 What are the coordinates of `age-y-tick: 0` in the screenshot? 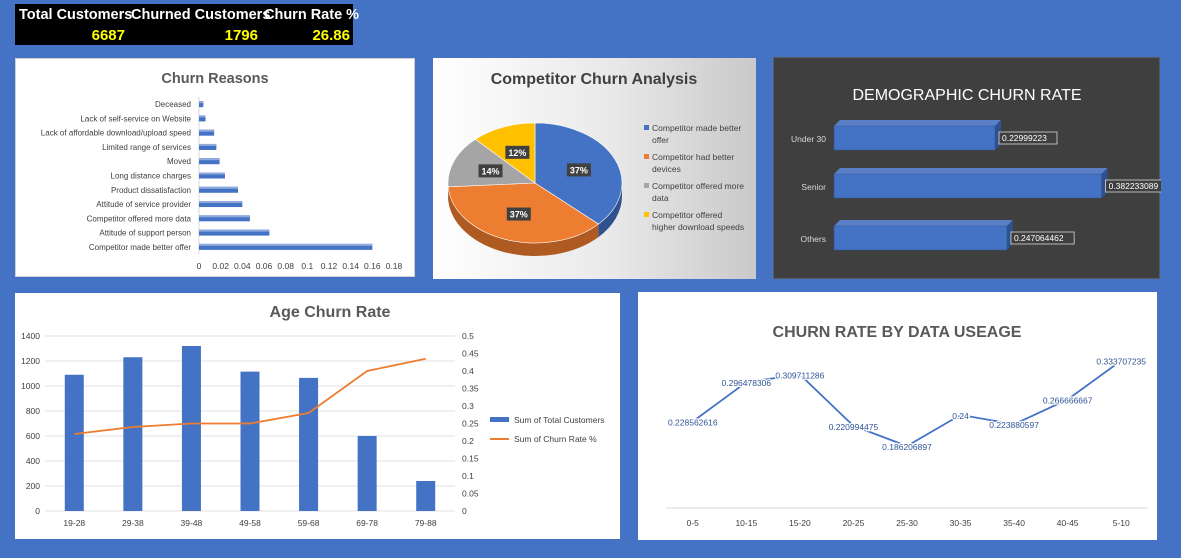 It's located at (37, 511).